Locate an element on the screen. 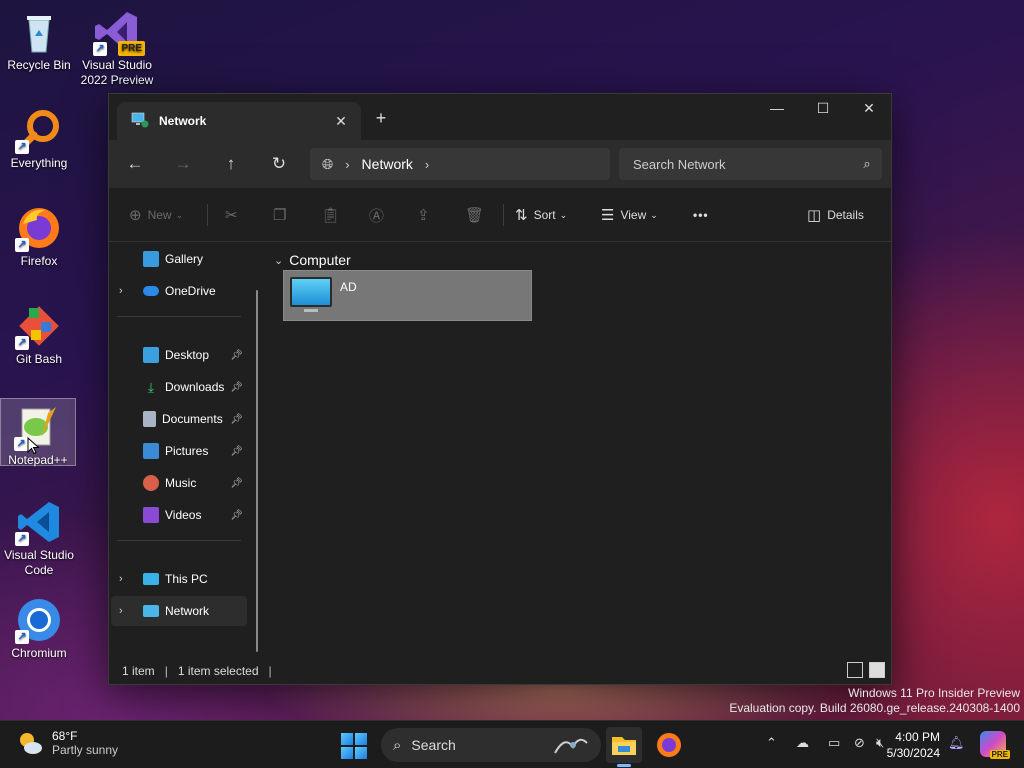 The height and width of the screenshot is (768, 1024). chevron-down-icon: ⌄ is located at coordinates (179, 214).